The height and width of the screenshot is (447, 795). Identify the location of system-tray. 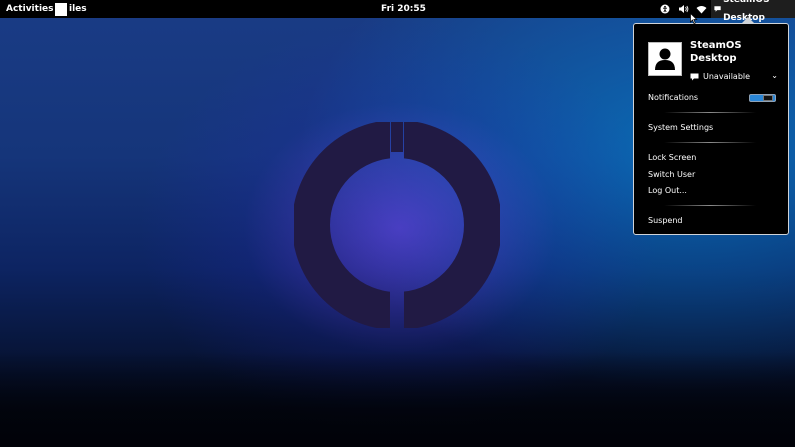
(683, 9).